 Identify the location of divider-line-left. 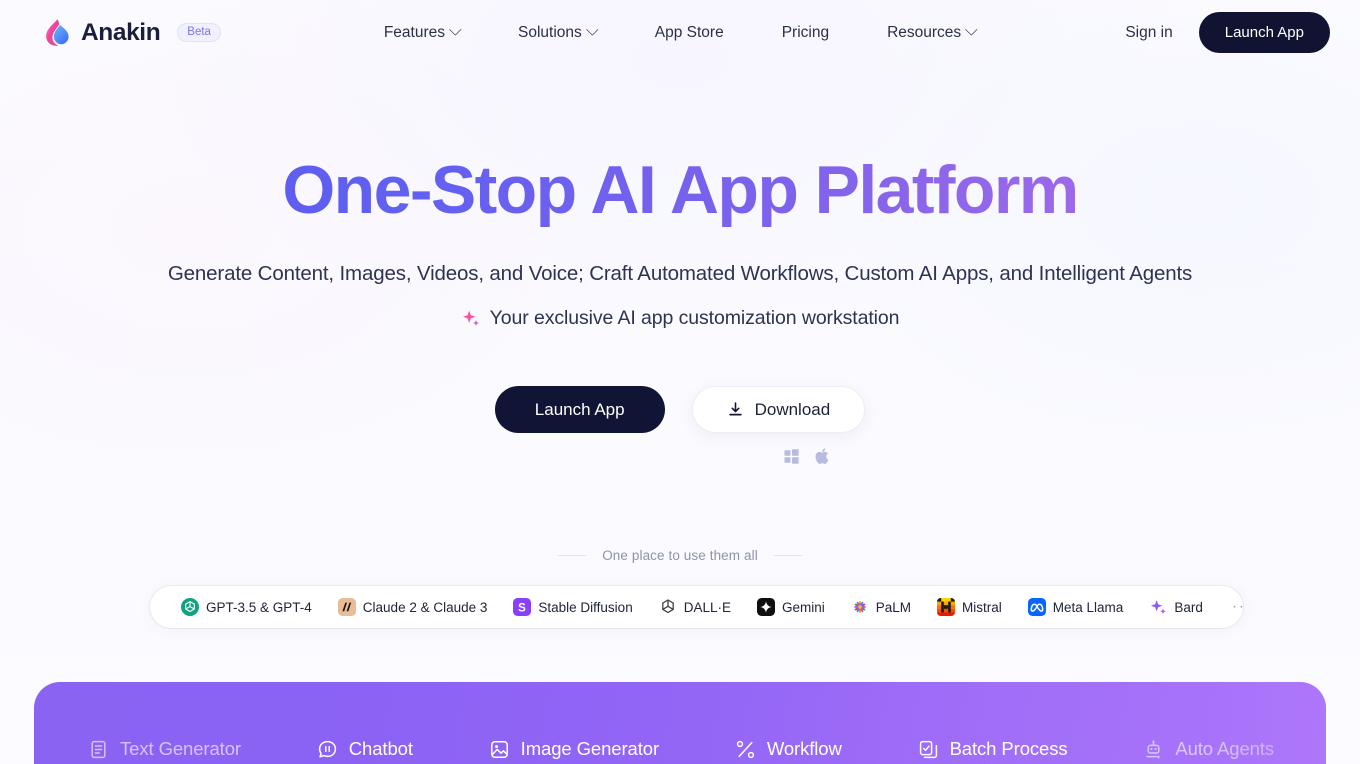
(572, 555).